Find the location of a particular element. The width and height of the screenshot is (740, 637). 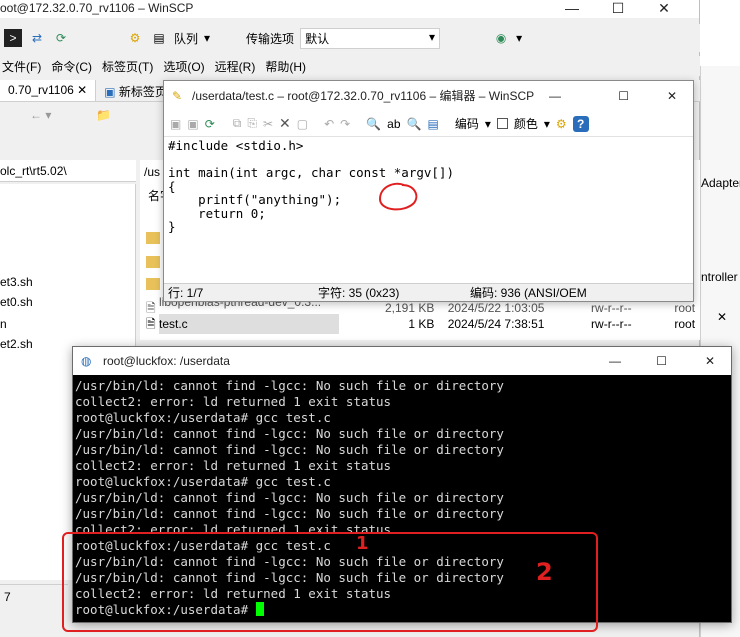

arrow-left-icon: ← is located at coordinates (36, 115).